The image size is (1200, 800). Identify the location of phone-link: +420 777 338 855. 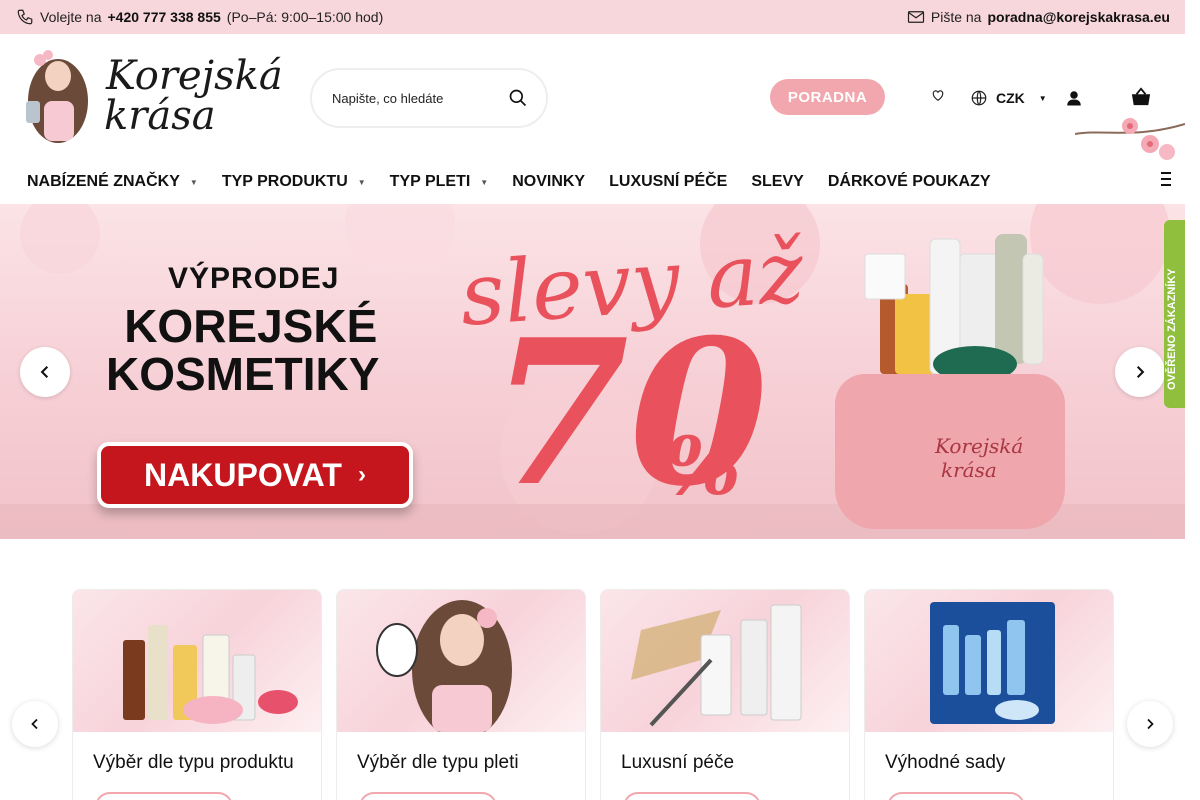
(164, 17).